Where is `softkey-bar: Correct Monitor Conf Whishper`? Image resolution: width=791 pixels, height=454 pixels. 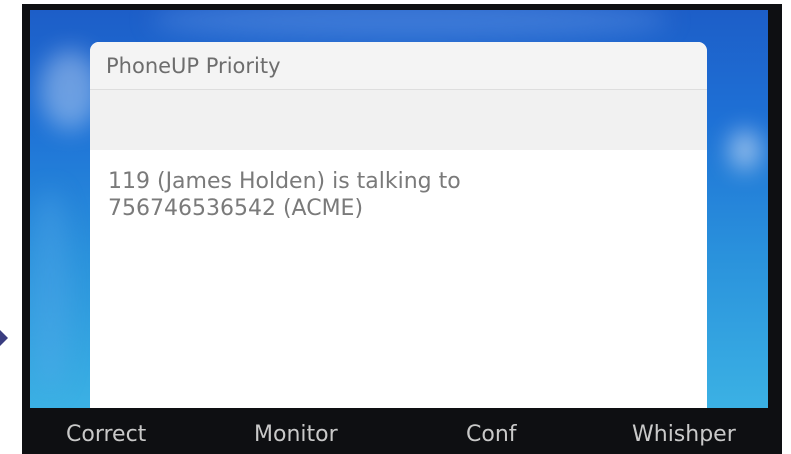 softkey-bar: Correct Monitor Conf Whishper is located at coordinates (402, 431).